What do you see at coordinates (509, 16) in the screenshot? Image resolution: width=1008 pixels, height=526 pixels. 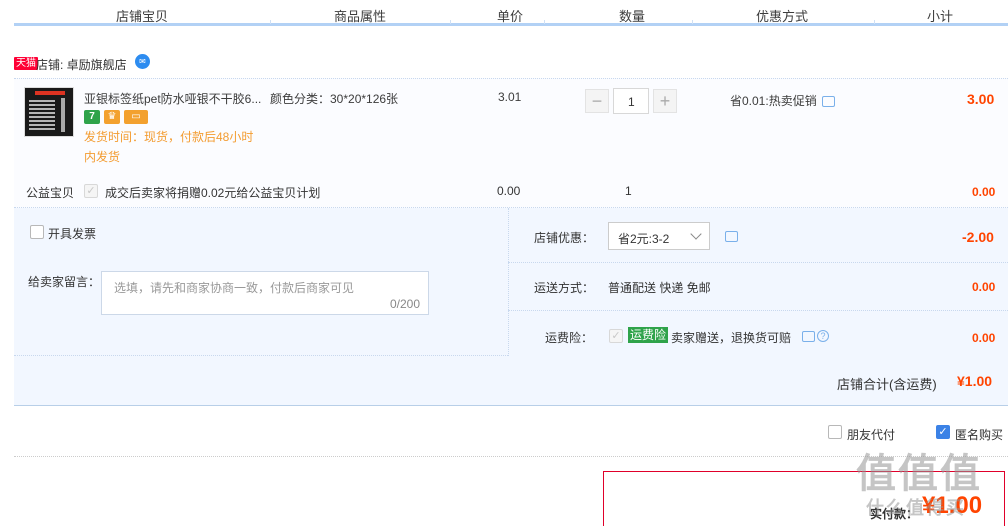 I see `col-unit-price: 单价` at bounding box center [509, 16].